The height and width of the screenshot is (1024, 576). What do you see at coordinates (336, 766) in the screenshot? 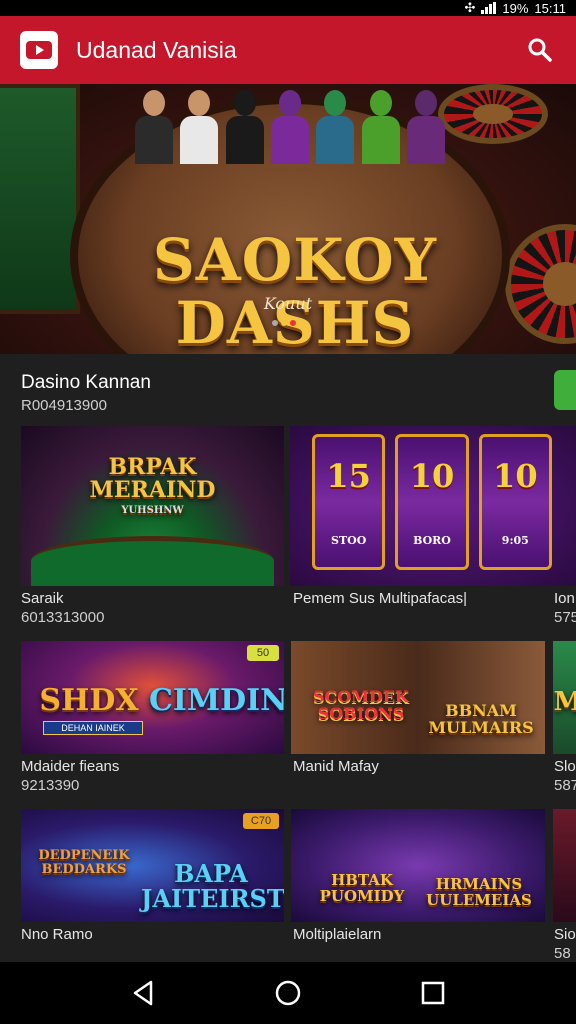
I see `tile-caption: Manid Mafay` at bounding box center [336, 766].